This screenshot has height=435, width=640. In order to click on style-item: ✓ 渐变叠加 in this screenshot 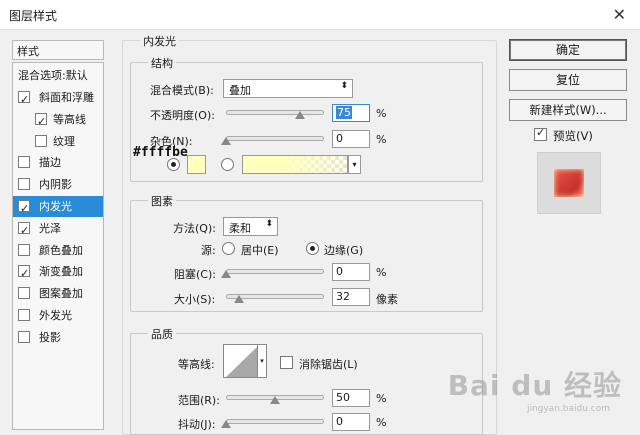, I will do `click(58, 271)`.